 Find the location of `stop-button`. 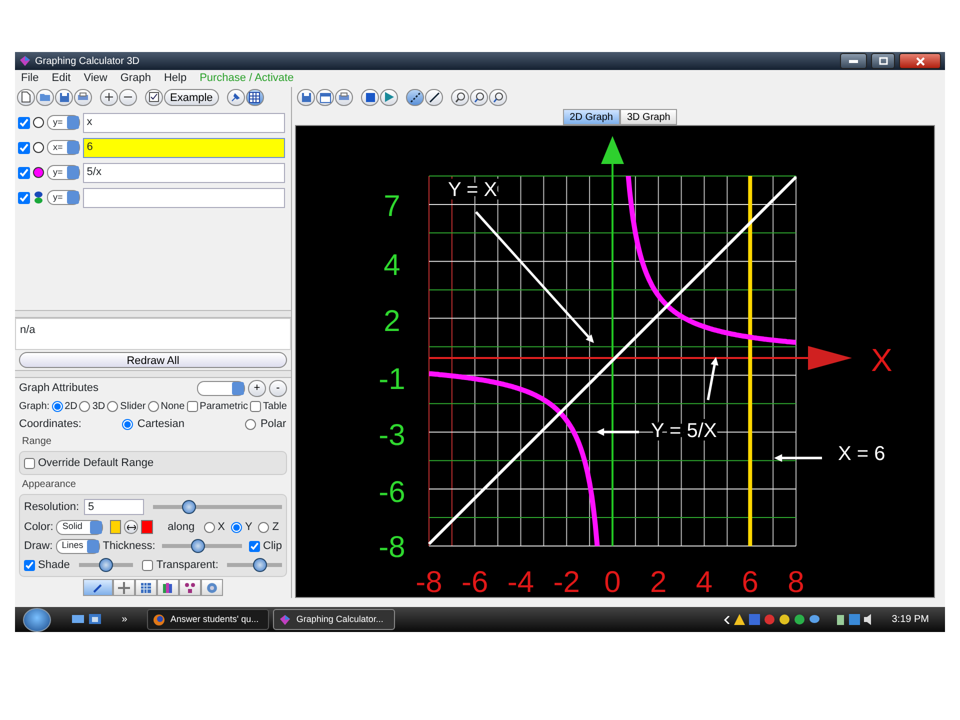

stop-button is located at coordinates (370, 97).